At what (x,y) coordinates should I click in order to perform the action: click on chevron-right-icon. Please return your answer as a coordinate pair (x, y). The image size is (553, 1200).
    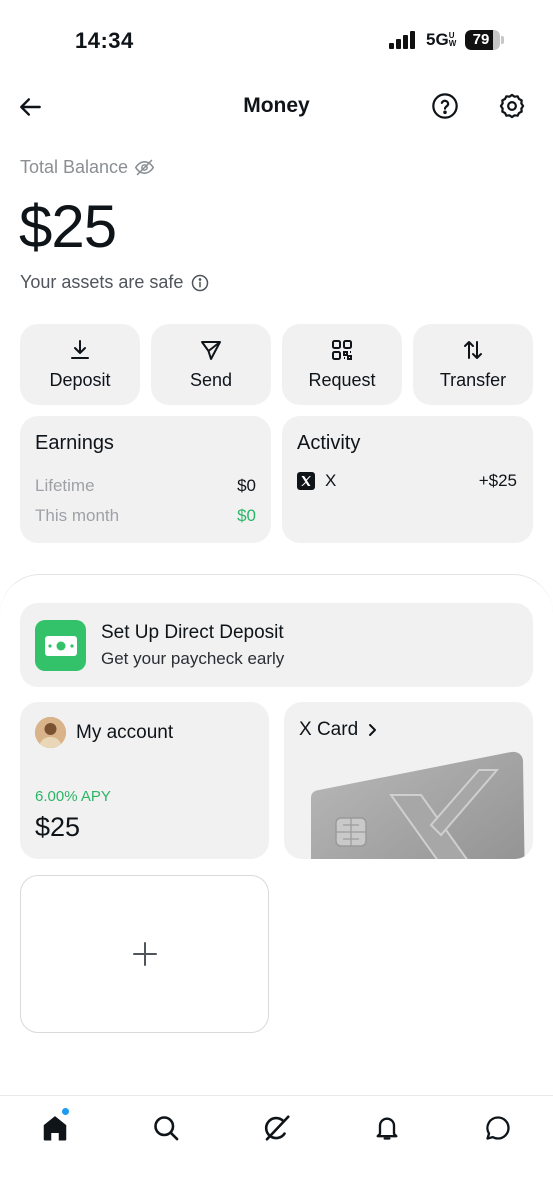
    Looking at the image, I should click on (373, 730).